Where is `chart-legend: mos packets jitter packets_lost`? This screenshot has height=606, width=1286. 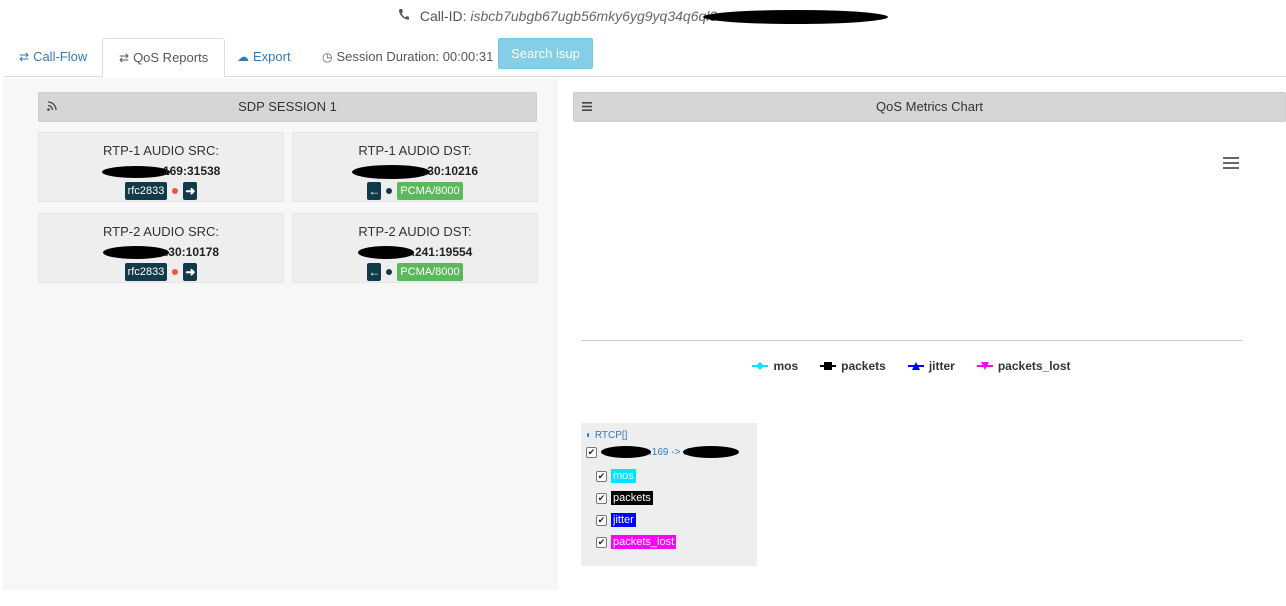
chart-legend: mos packets jitter packets_lost is located at coordinates (911, 366).